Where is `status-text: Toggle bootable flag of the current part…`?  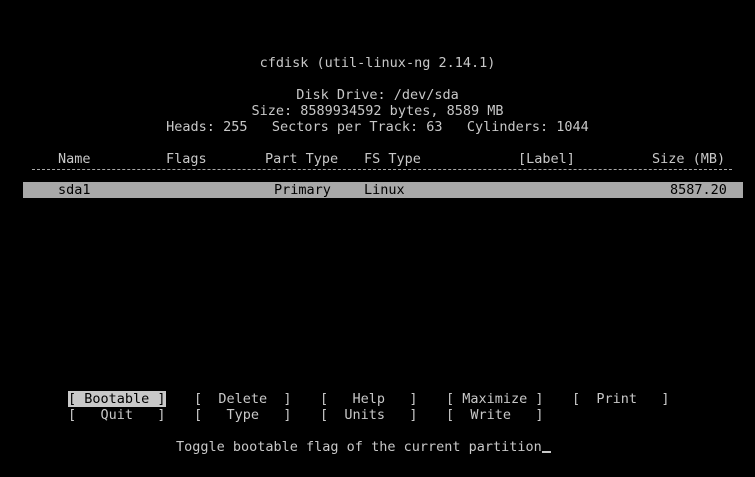
status-text: Toggle bootable flag of the current part… is located at coordinates (359, 447).